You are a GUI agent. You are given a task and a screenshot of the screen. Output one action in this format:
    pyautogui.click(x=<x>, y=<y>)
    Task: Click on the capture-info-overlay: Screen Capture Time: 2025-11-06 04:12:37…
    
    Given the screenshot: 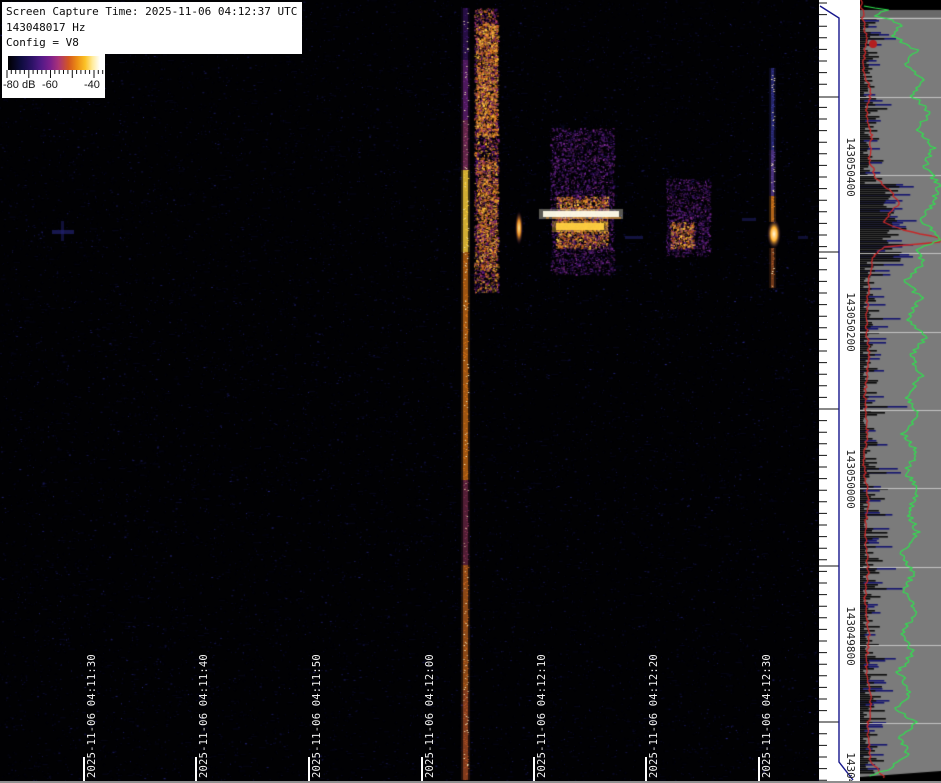 What is the action you would take?
    pyautogui.click(x=152, y=28)
    